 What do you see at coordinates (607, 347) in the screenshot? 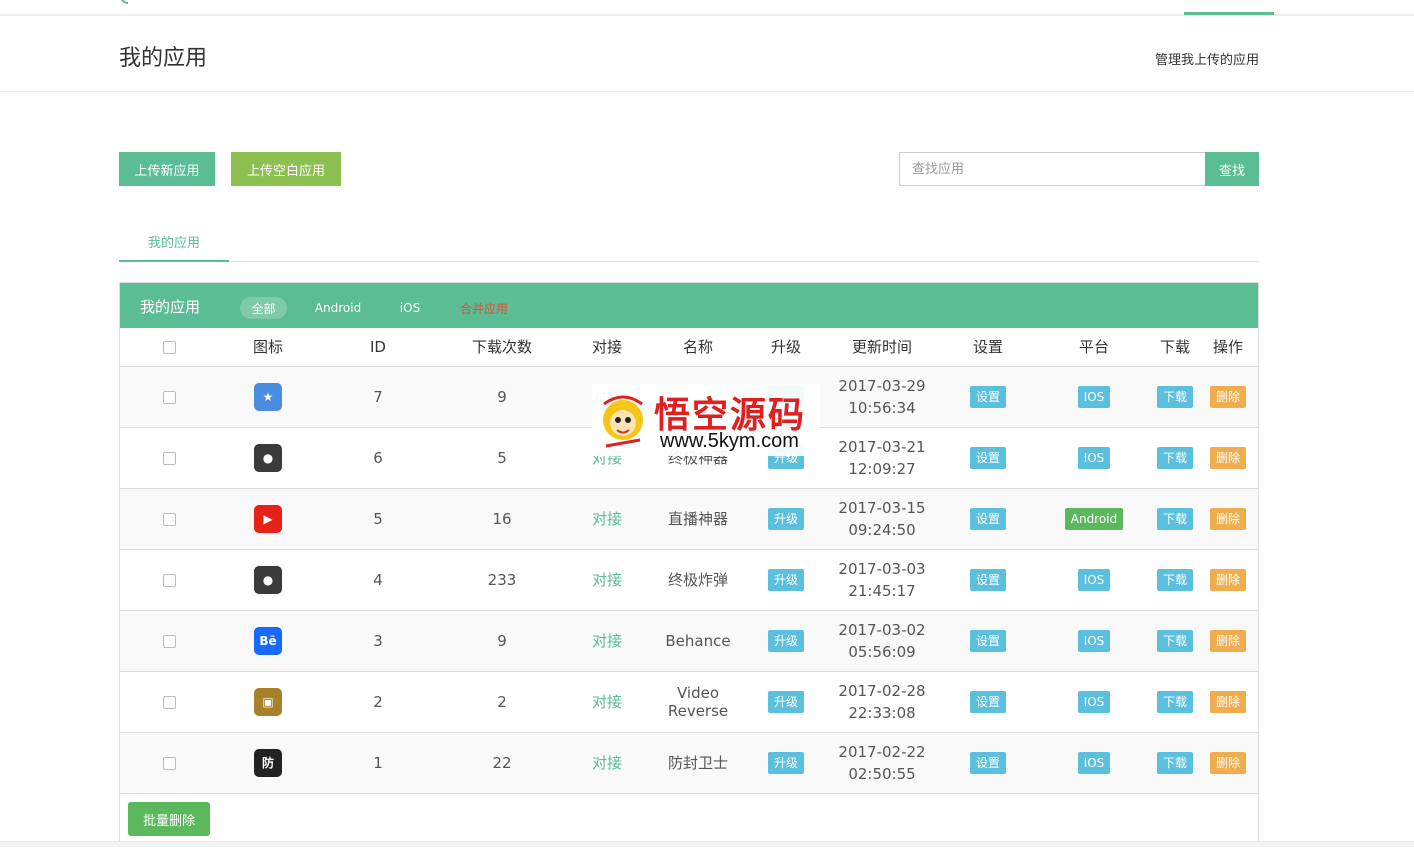
I see `column-header: 对接` at bounding box center [607, 347].